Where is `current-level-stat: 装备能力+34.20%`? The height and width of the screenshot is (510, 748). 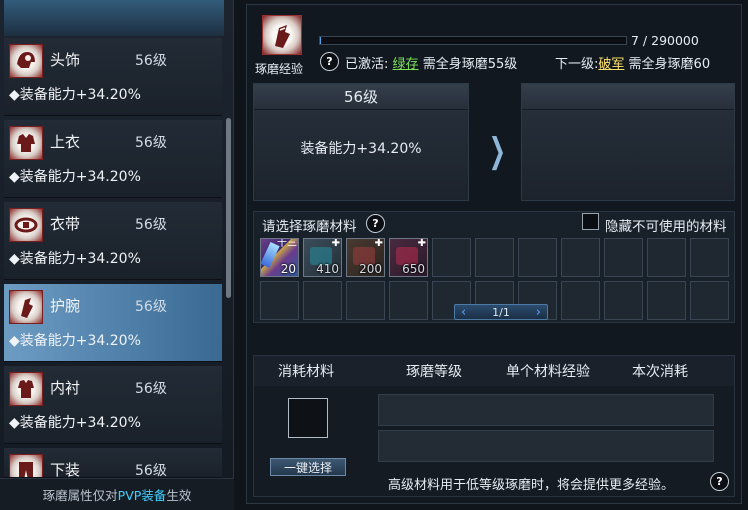 current-level-stat: 装备能力+34.20% is located at coordinates (361, 149).